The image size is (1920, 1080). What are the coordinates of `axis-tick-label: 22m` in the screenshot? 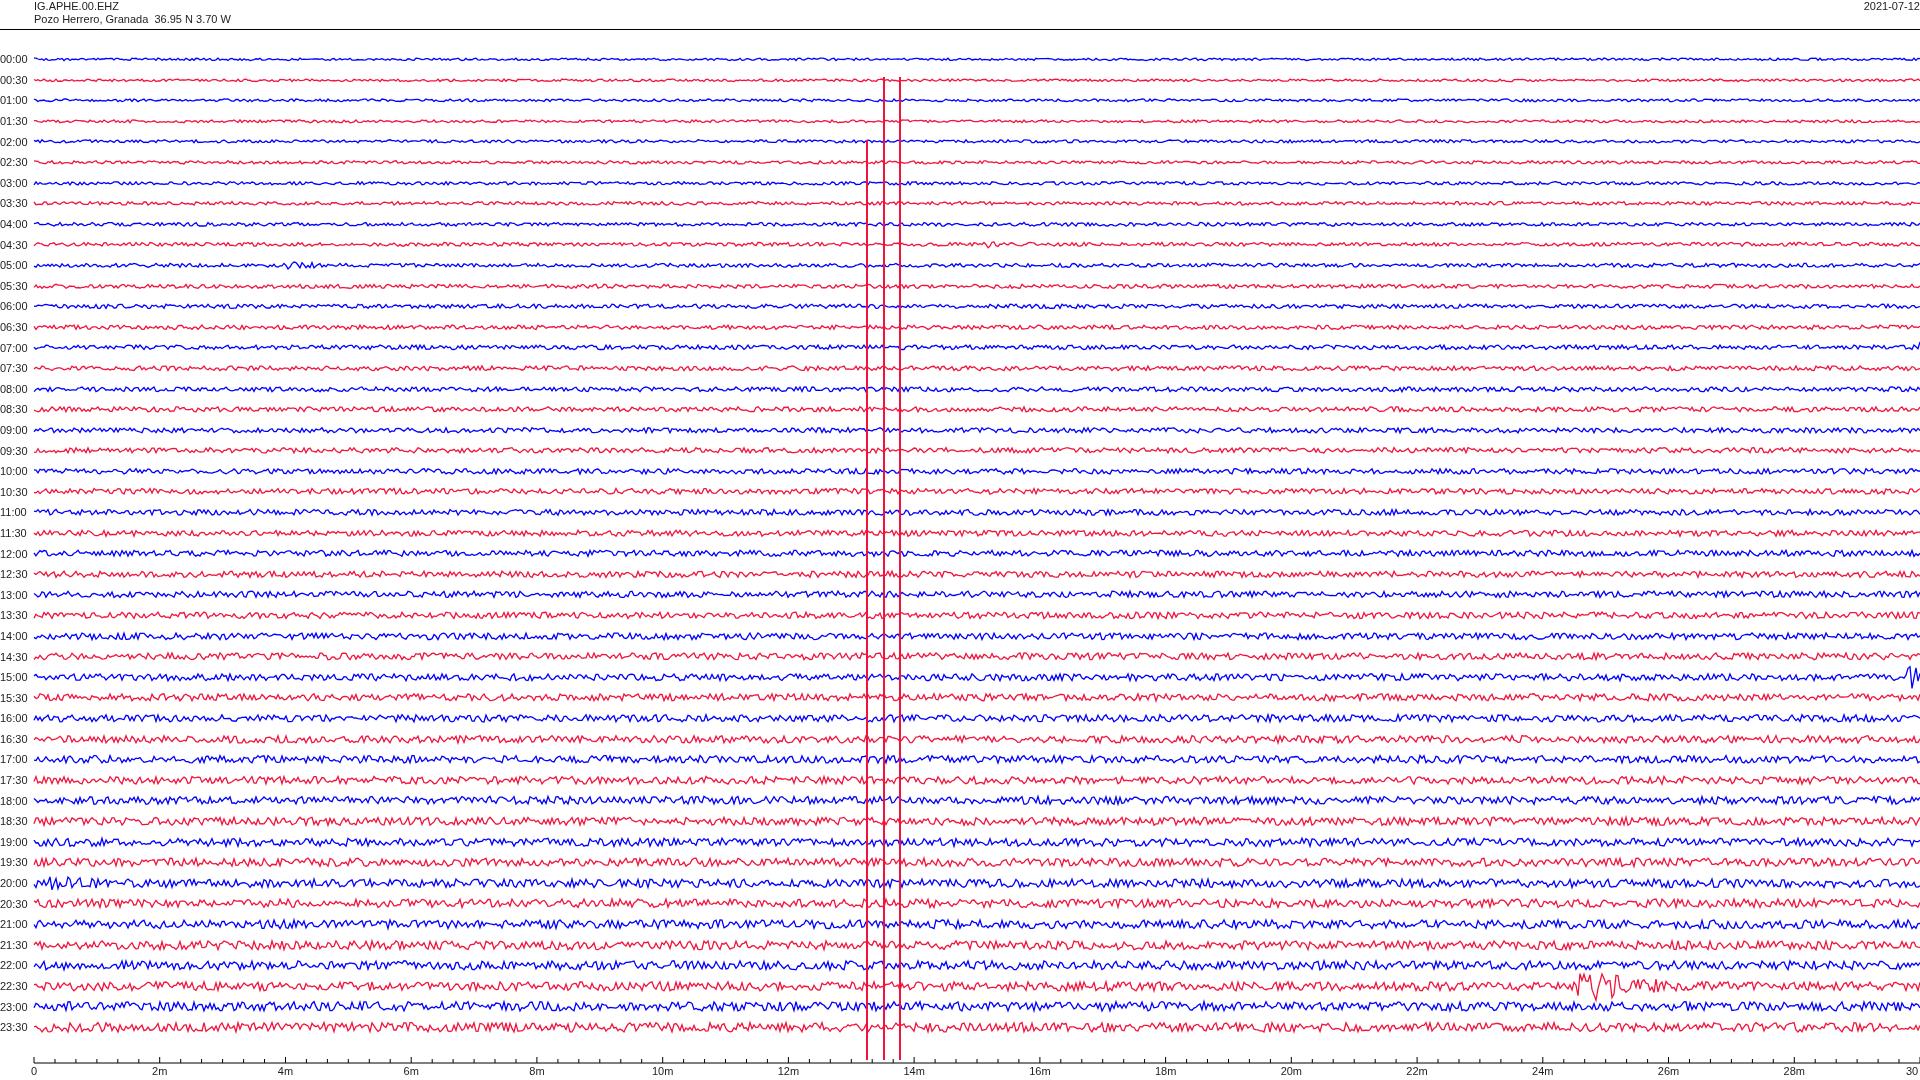 It's located at (1417, 1071).